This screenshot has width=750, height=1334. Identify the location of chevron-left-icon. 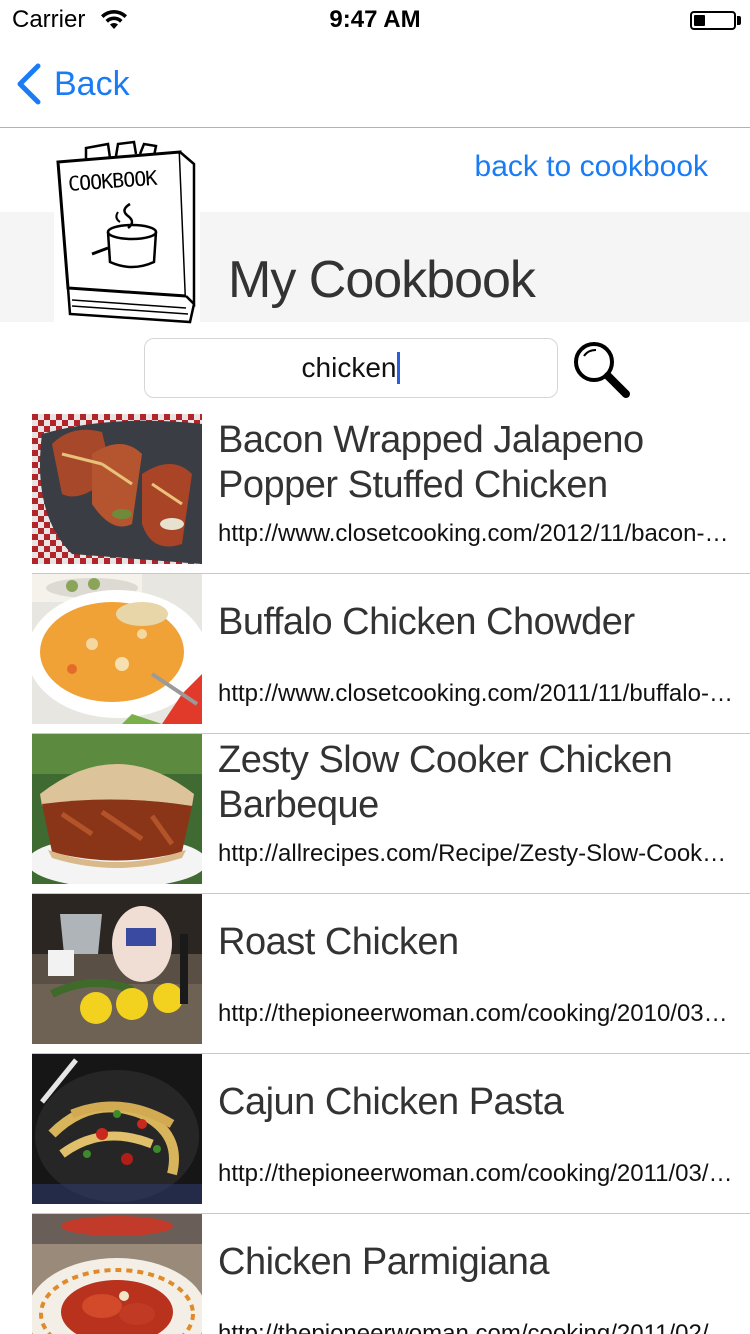
(29, 84).